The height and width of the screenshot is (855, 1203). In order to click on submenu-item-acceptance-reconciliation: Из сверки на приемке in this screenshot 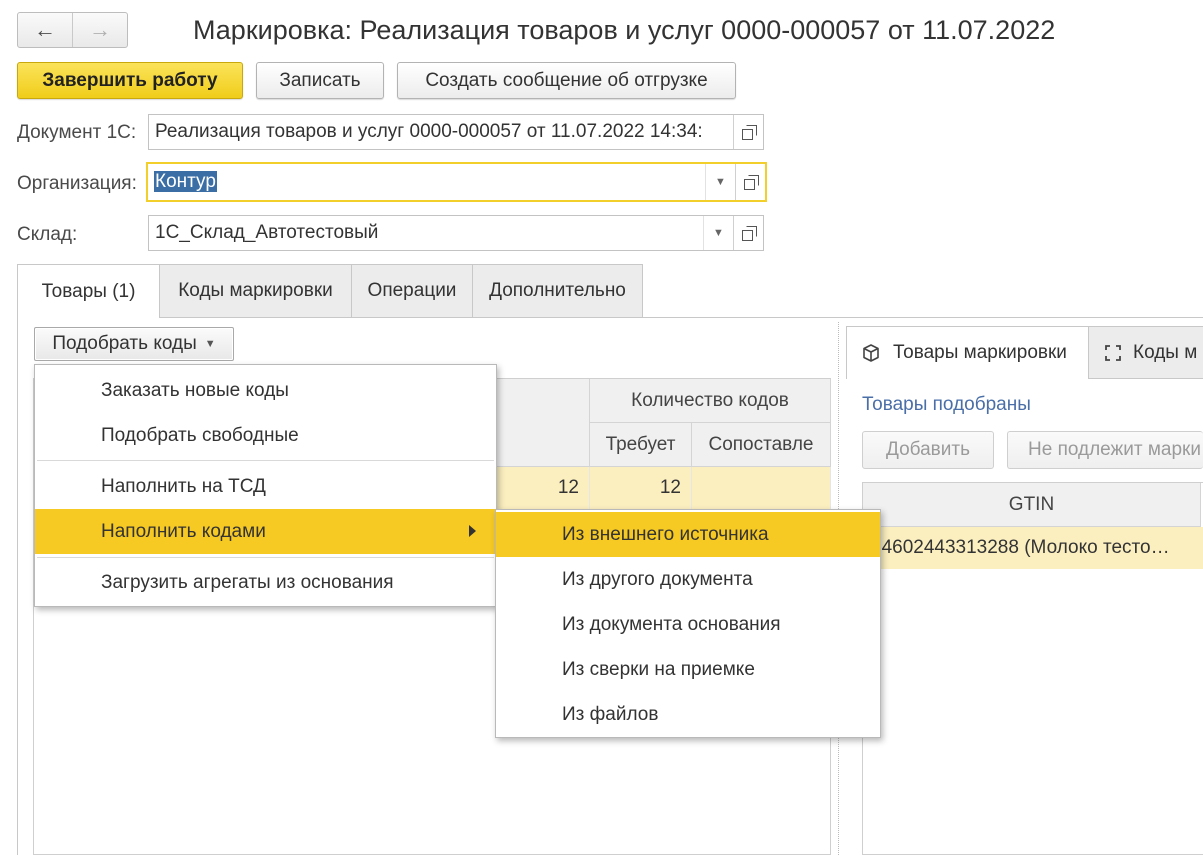, I will do `click(688, 669)`.